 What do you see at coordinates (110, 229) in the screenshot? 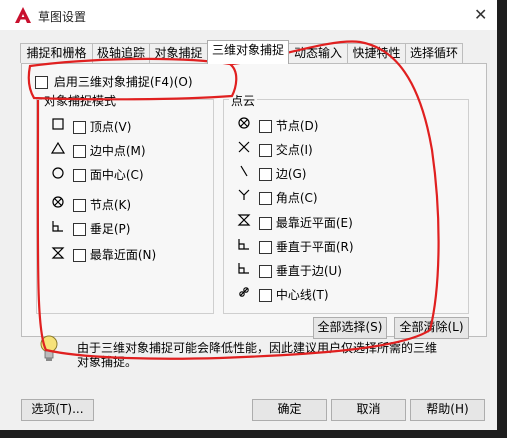
I see `snap-perpendicular-label: 垂足(P)` at bounding box center [110, 229].